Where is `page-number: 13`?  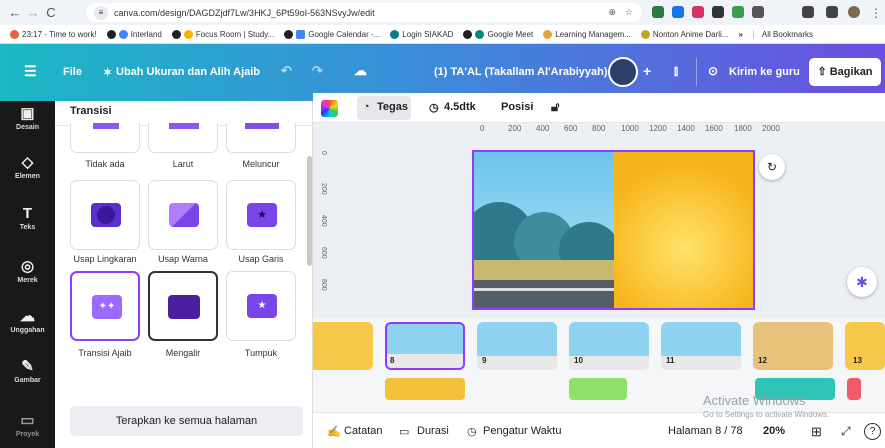 page-number: 13 is located at coordinates (857, 360).